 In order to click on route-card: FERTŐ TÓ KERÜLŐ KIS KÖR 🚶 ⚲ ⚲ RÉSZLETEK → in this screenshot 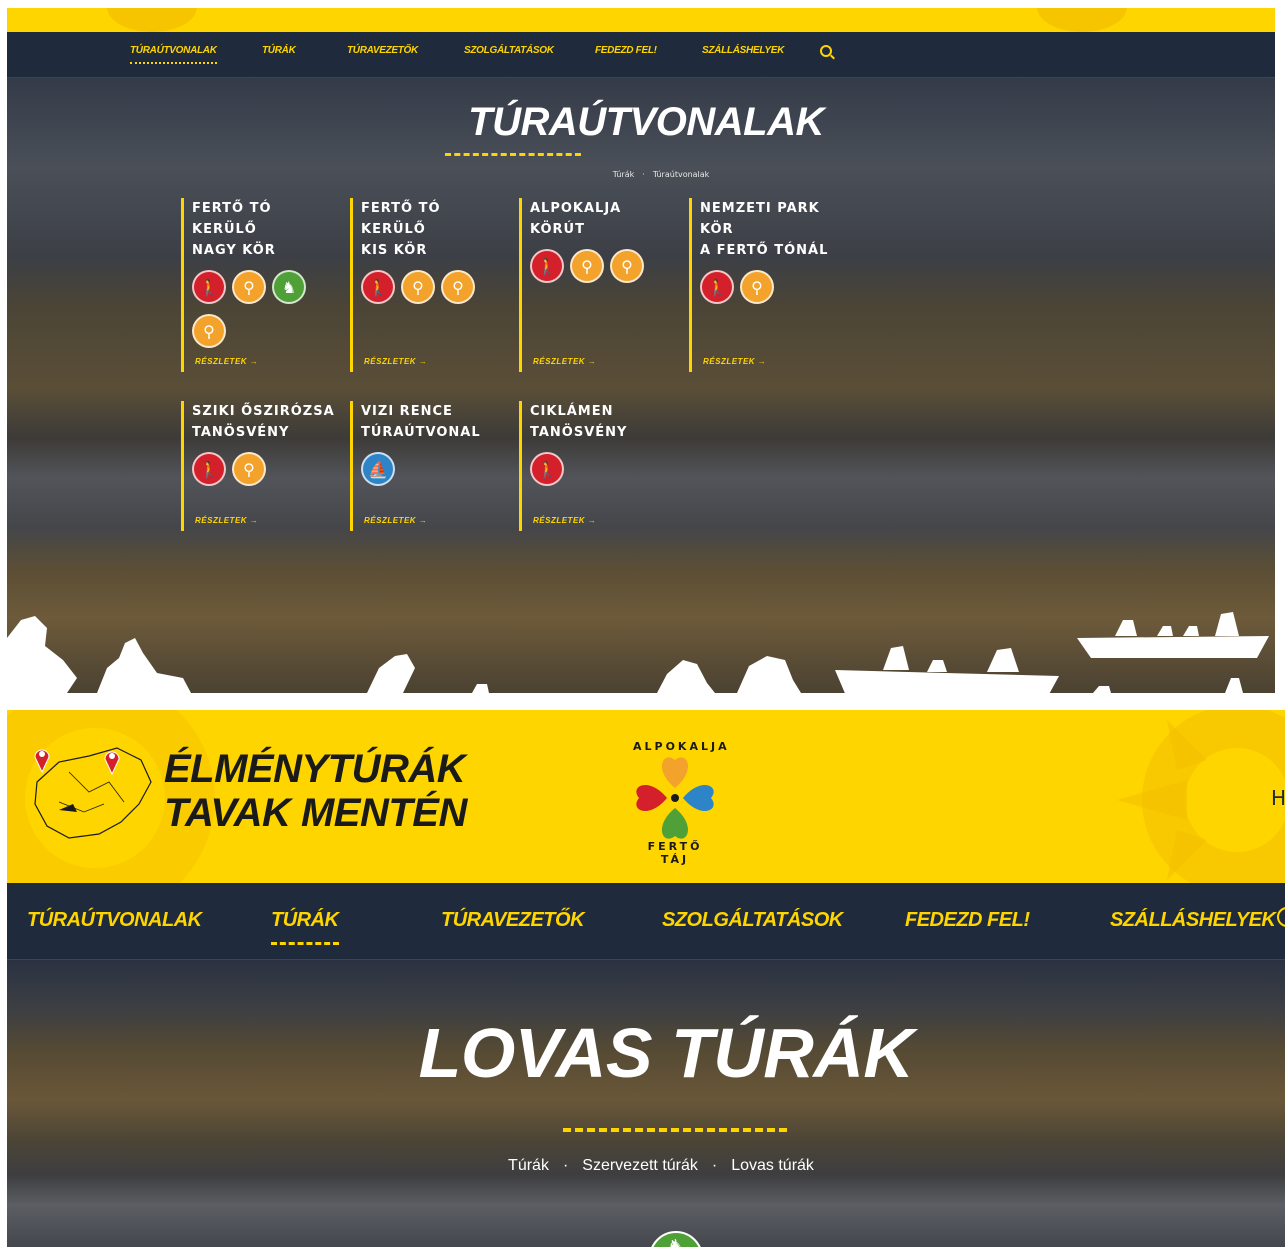, I will do `click(430, 285)`.